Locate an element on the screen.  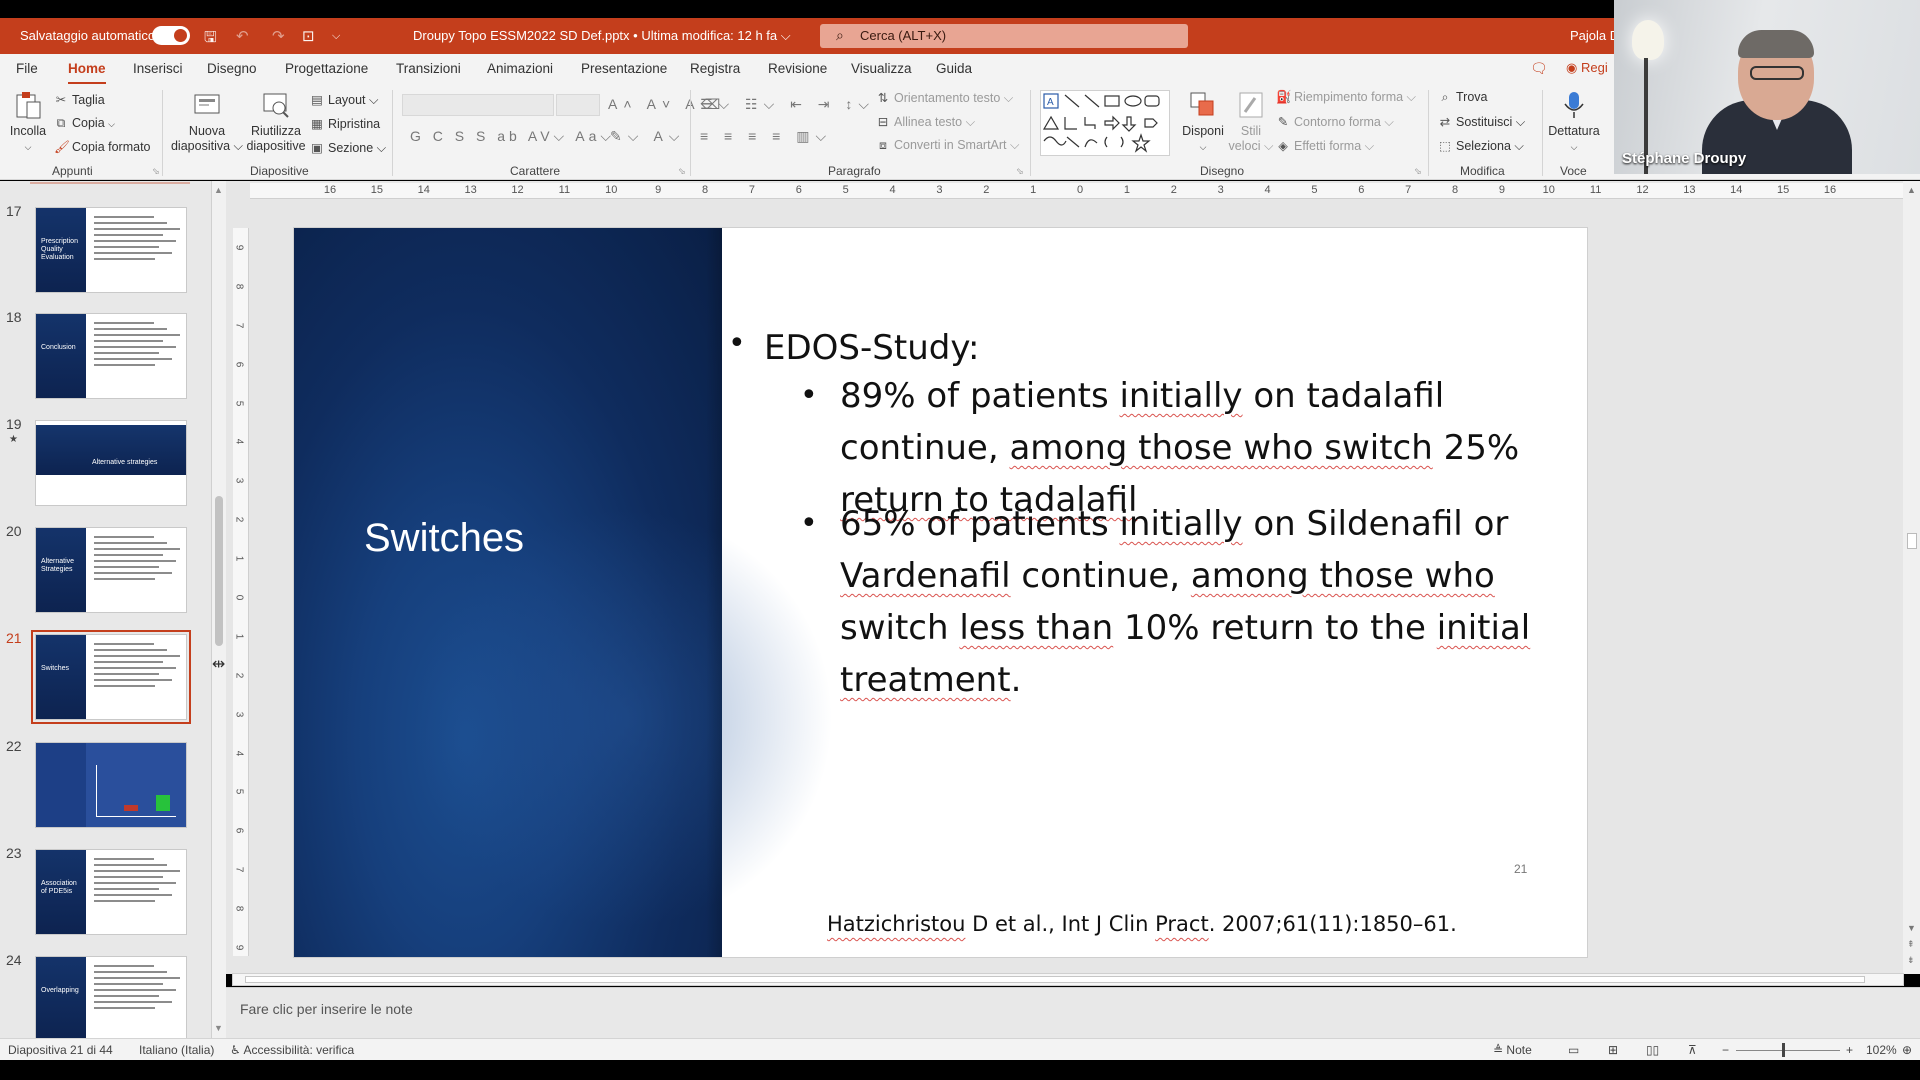
tab-home: Home is located at coordinates (87, 73).